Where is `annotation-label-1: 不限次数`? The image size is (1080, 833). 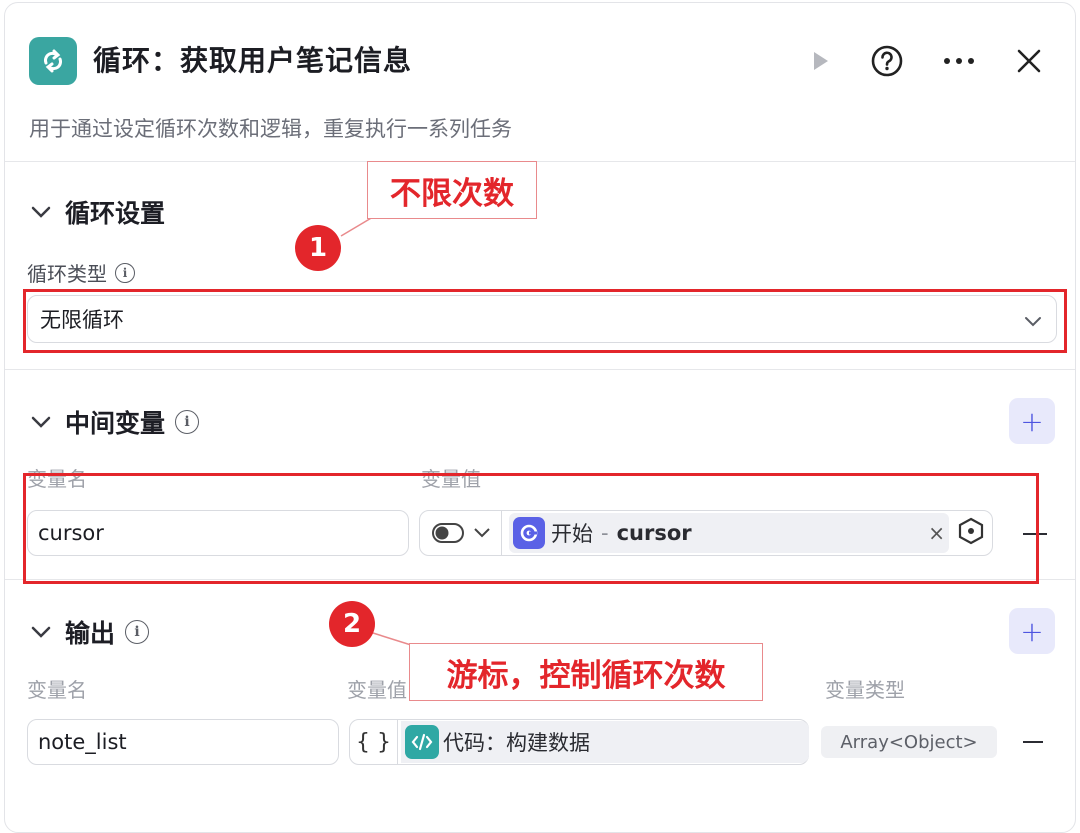 annotation-label-1: 不限次数 is located at coordinates (452, 190).